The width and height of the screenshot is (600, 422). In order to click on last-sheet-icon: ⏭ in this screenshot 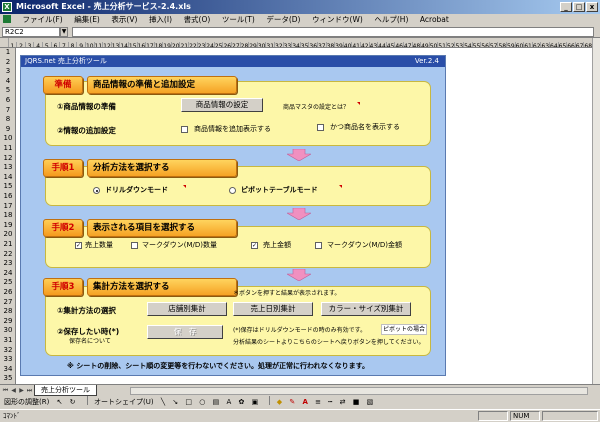, I will do `click(29, 391)`.